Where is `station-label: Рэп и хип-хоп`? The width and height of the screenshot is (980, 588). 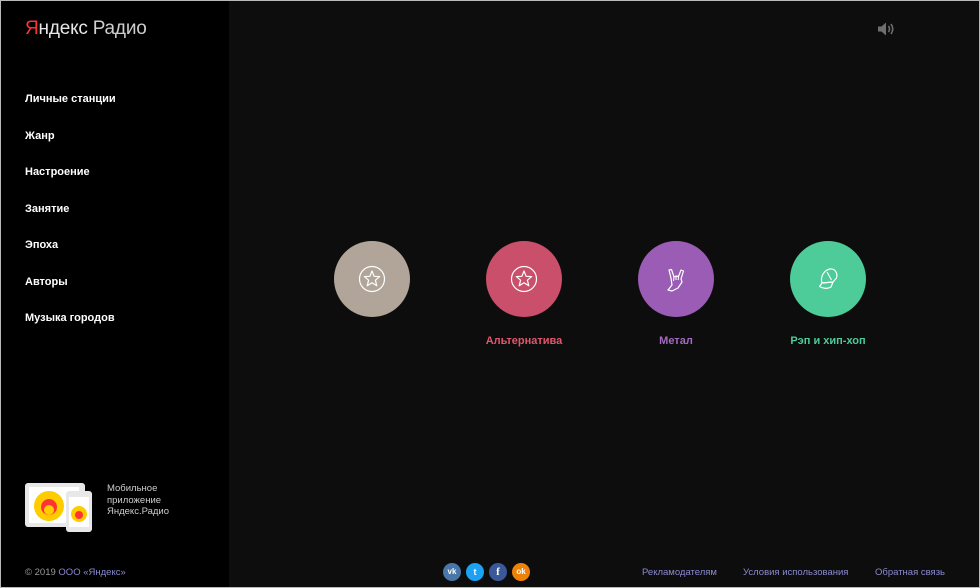 station-label: Рэп и хип-хоп is located at coordinates (828, 342).